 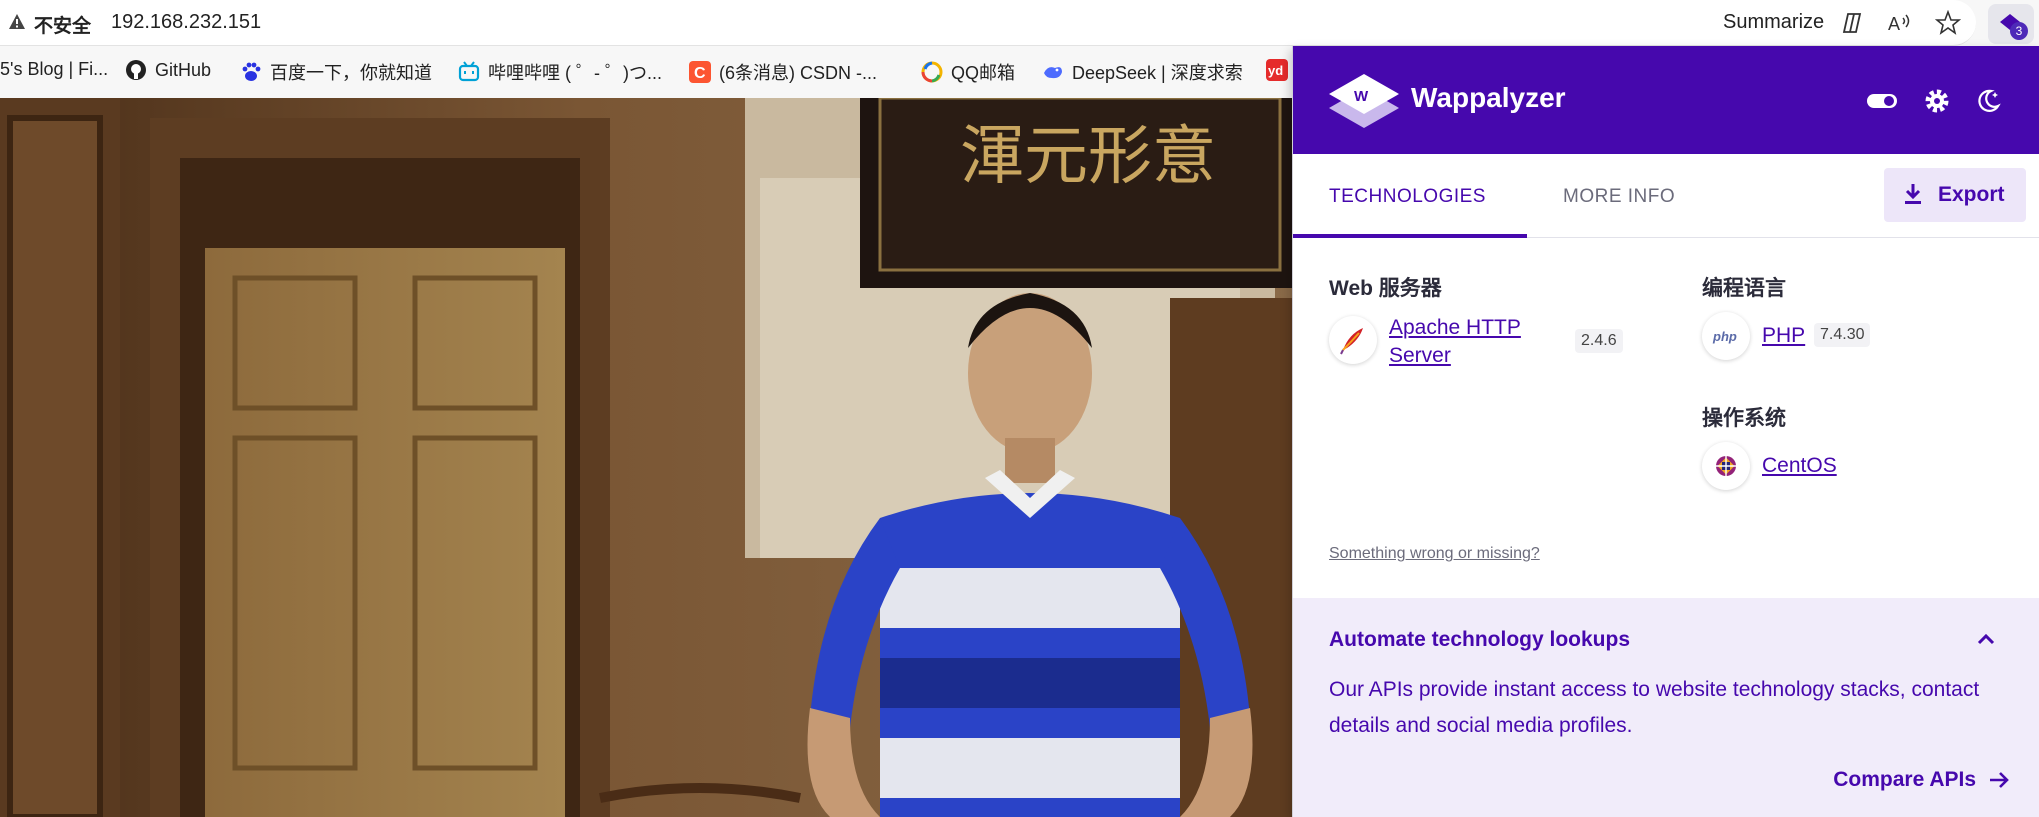 I want to click on tab-more-info: MORE INFO, so click(x=1619, y=197).